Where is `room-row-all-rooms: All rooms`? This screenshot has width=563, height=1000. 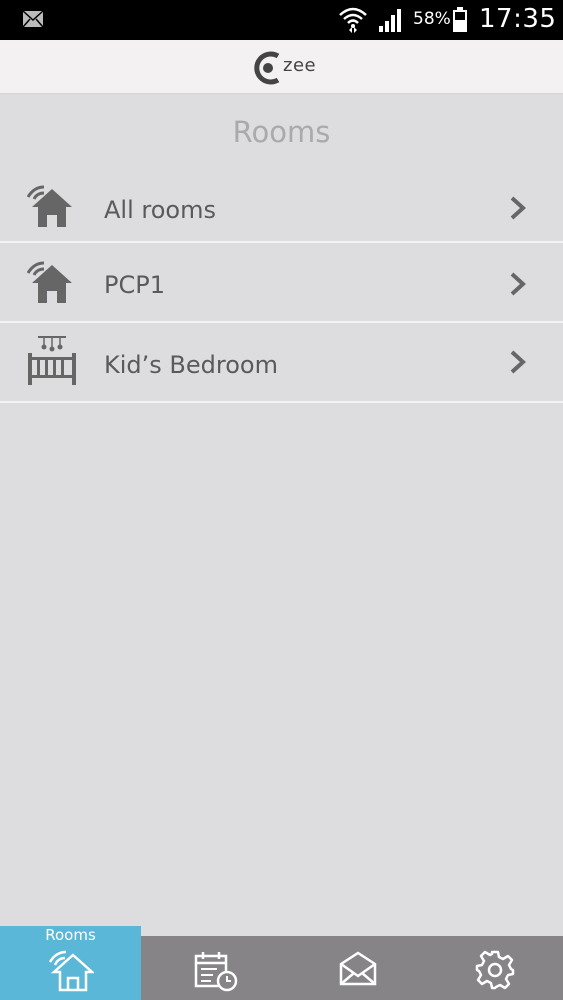
room-row-all-rooms: All rooms is located at coordinates (281, 206).